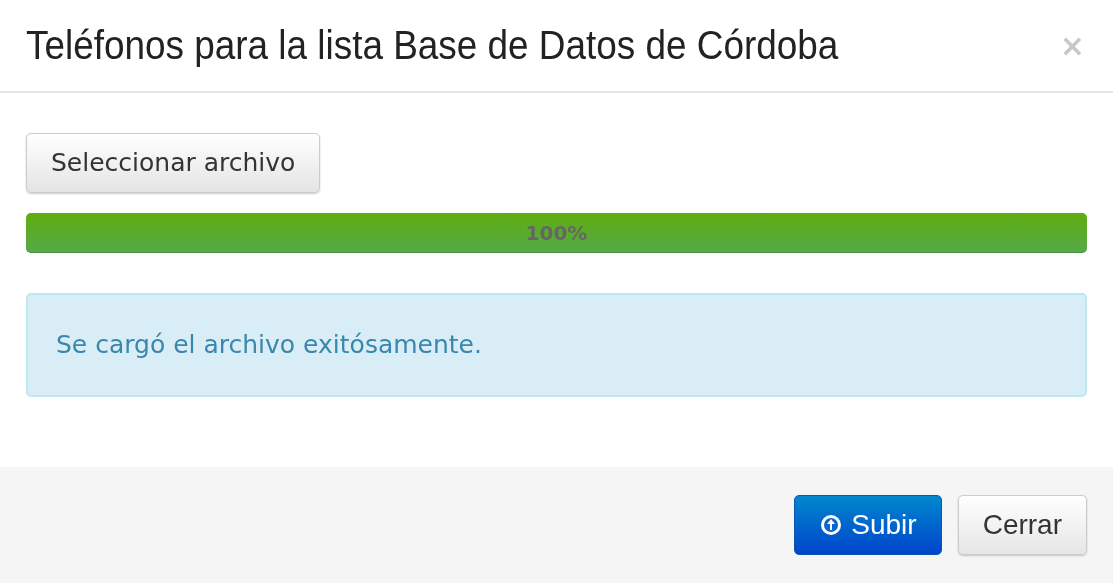  I want to click on upload-icon, so click(831, 525).